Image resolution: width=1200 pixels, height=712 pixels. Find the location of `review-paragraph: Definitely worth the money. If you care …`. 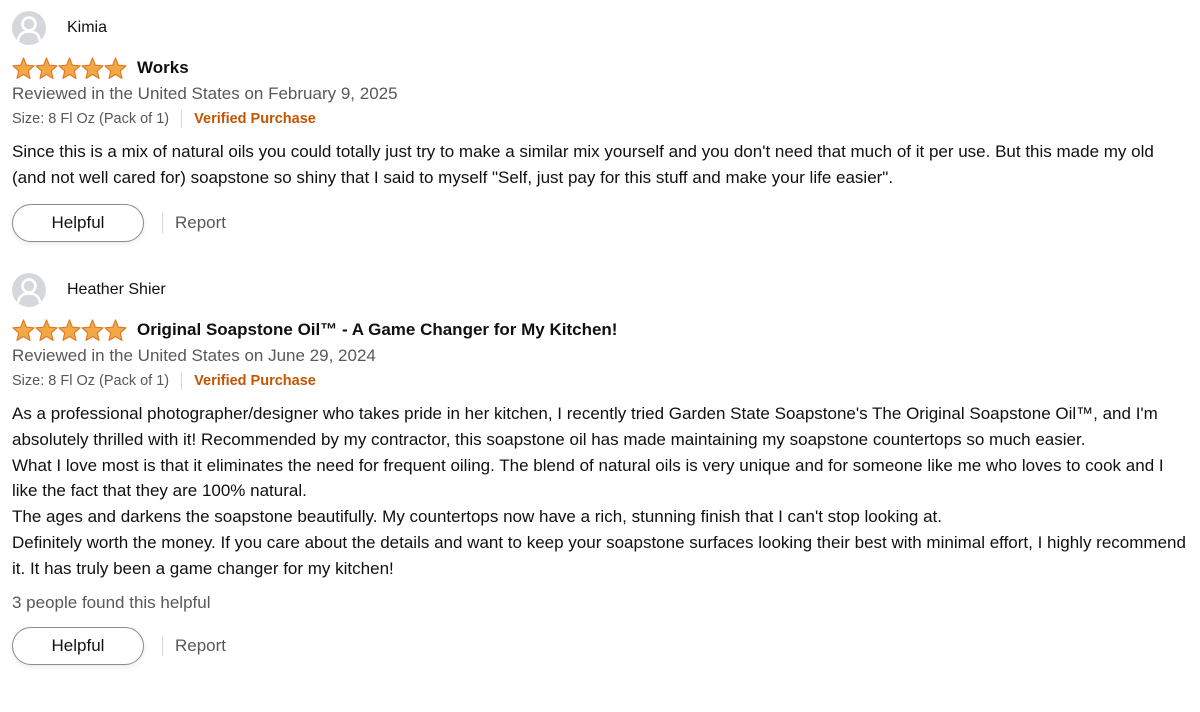

review-paragraph: Definitely worth the money. If you care … is located at coordinates (599, 555).